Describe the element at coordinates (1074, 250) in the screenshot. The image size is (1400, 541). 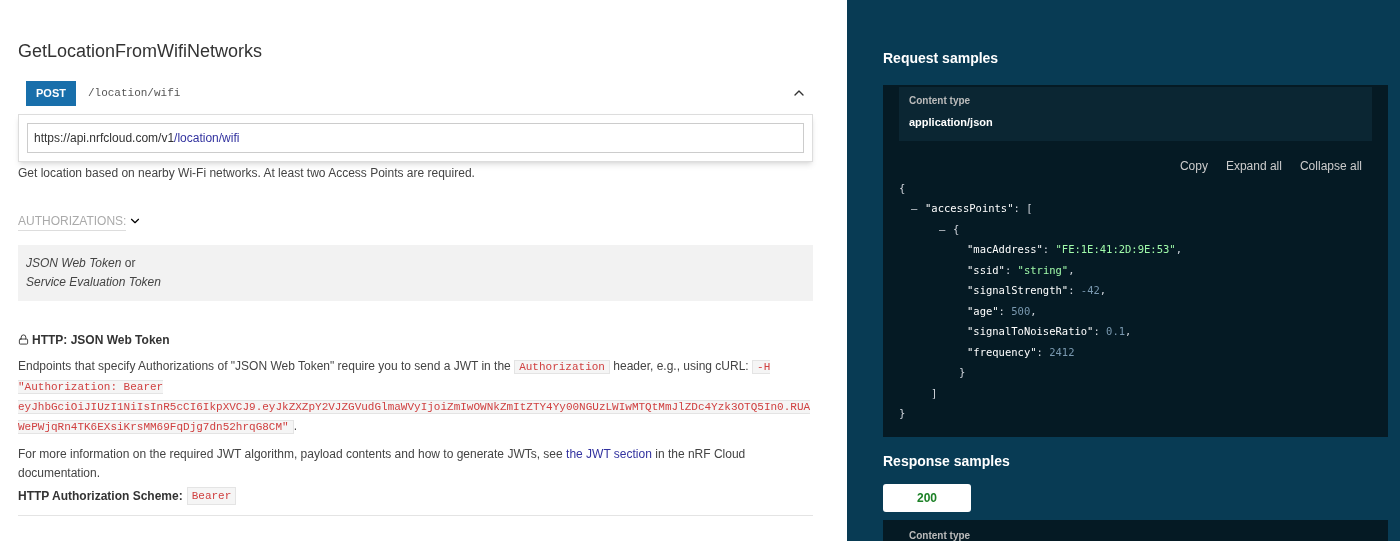
I see `code-line: "macAddress": "FE:1E:41:2D:9E:53",` at that location.